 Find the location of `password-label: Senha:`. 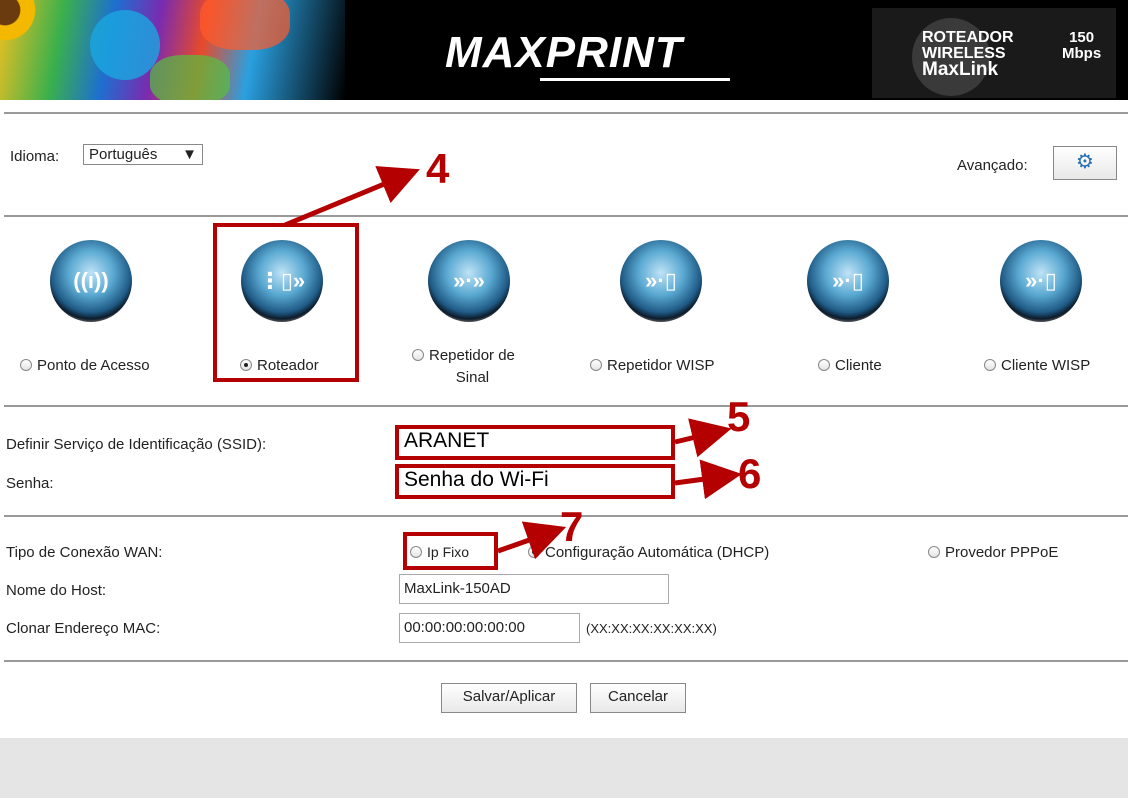

password-label: Senha: is located at coordinates (30, 483).